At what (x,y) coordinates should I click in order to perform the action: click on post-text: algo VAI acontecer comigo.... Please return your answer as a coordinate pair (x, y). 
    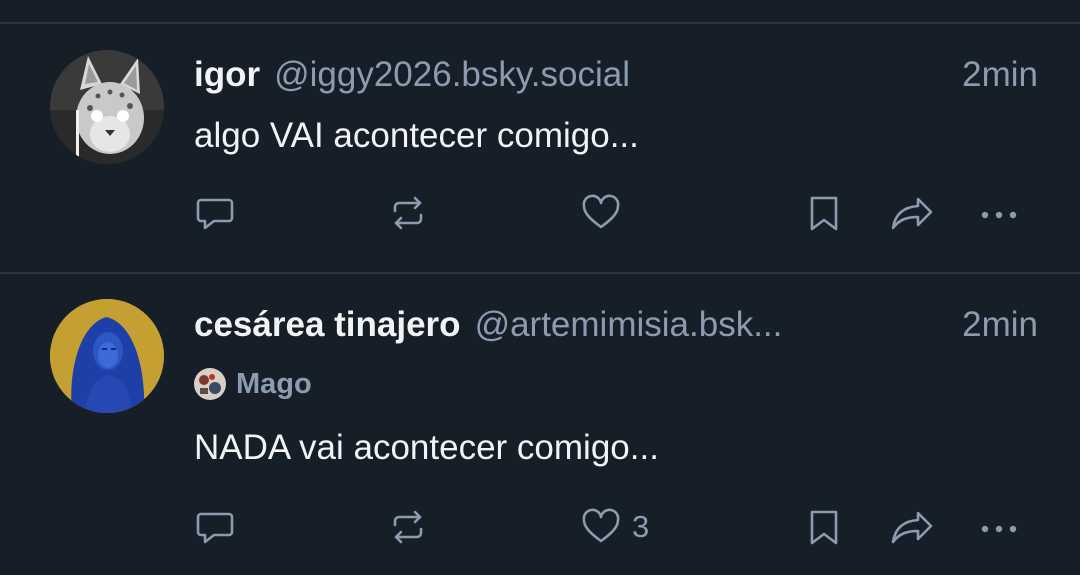
    Looking at the image, I should click on (416, 135).